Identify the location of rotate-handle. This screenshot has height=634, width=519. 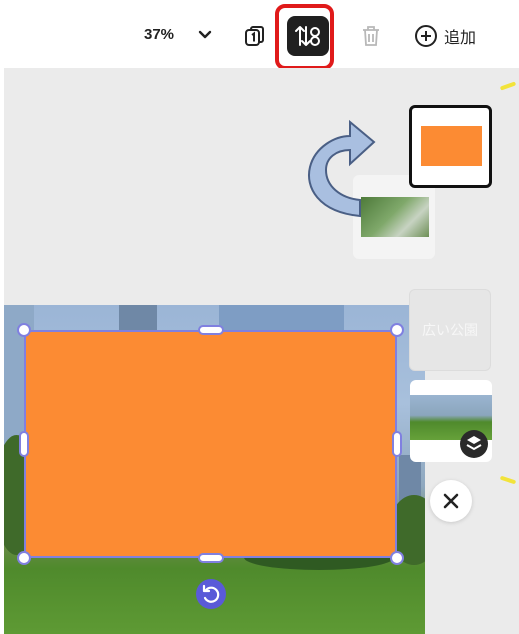
(211, 594).